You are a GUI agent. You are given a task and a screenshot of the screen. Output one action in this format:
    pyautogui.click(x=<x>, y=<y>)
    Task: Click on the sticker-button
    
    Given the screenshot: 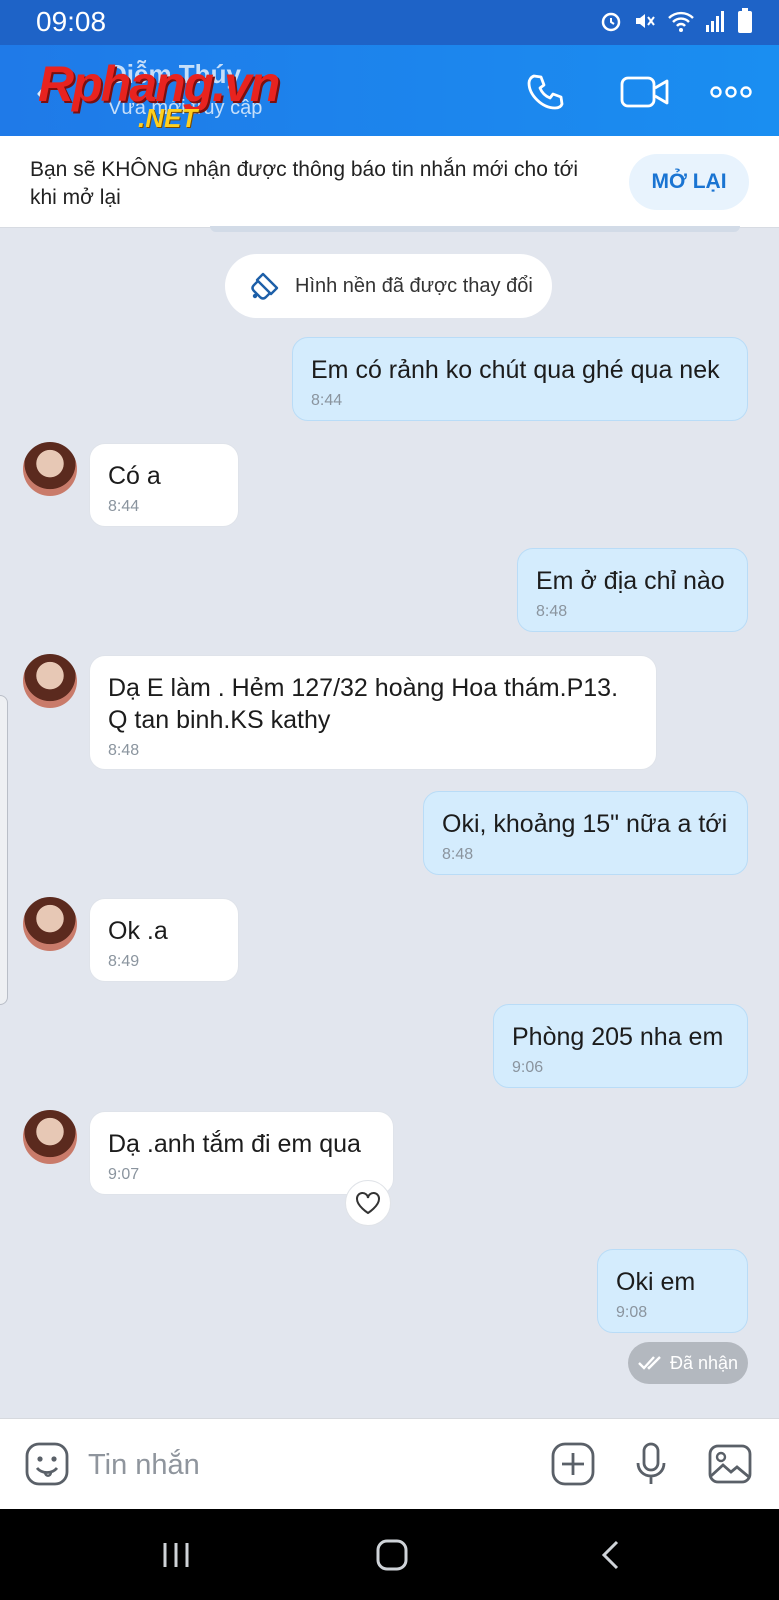 What is the action you would take?
    pyautogui.click(x=47, y=1464)
    